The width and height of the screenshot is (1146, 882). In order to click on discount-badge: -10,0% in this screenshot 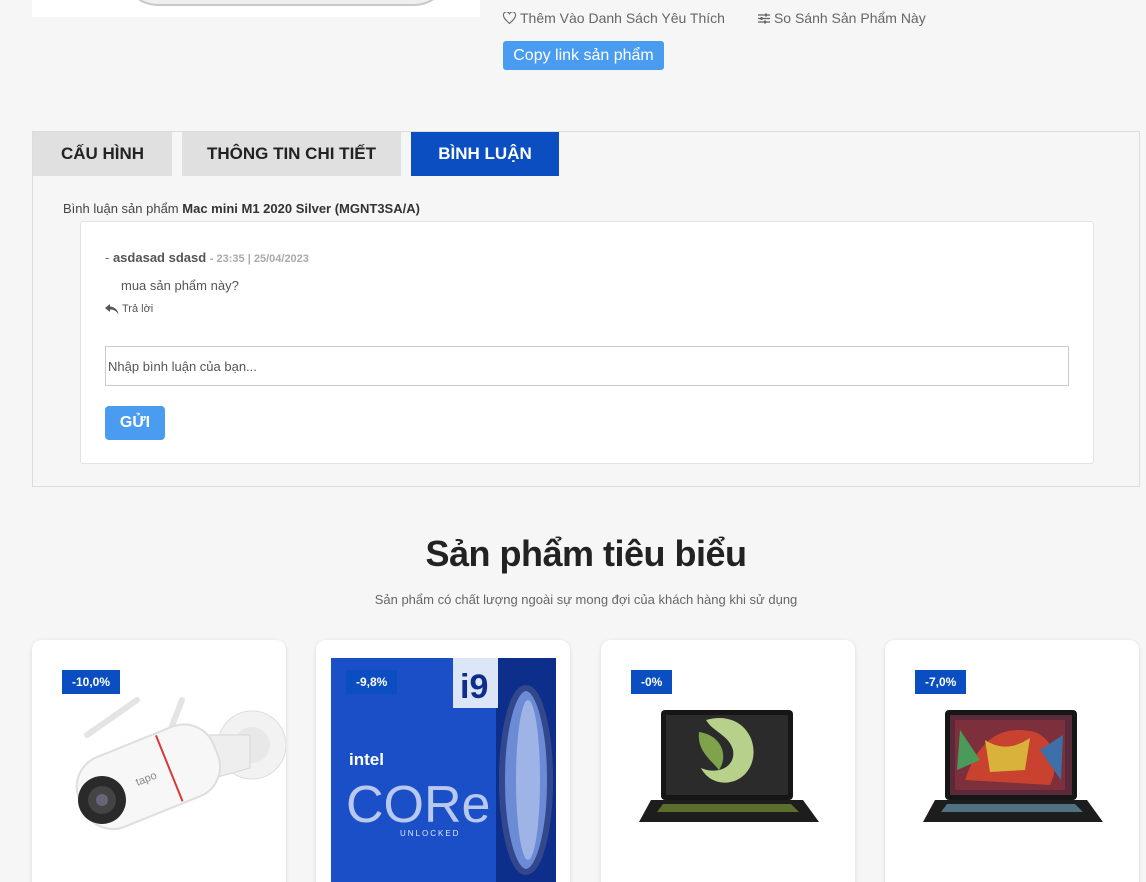, I will do `click(91, 682)`.